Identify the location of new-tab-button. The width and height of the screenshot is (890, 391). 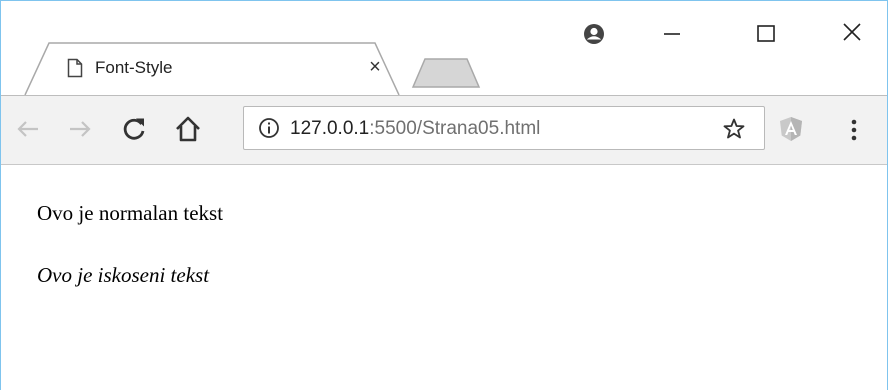
(446, 73).